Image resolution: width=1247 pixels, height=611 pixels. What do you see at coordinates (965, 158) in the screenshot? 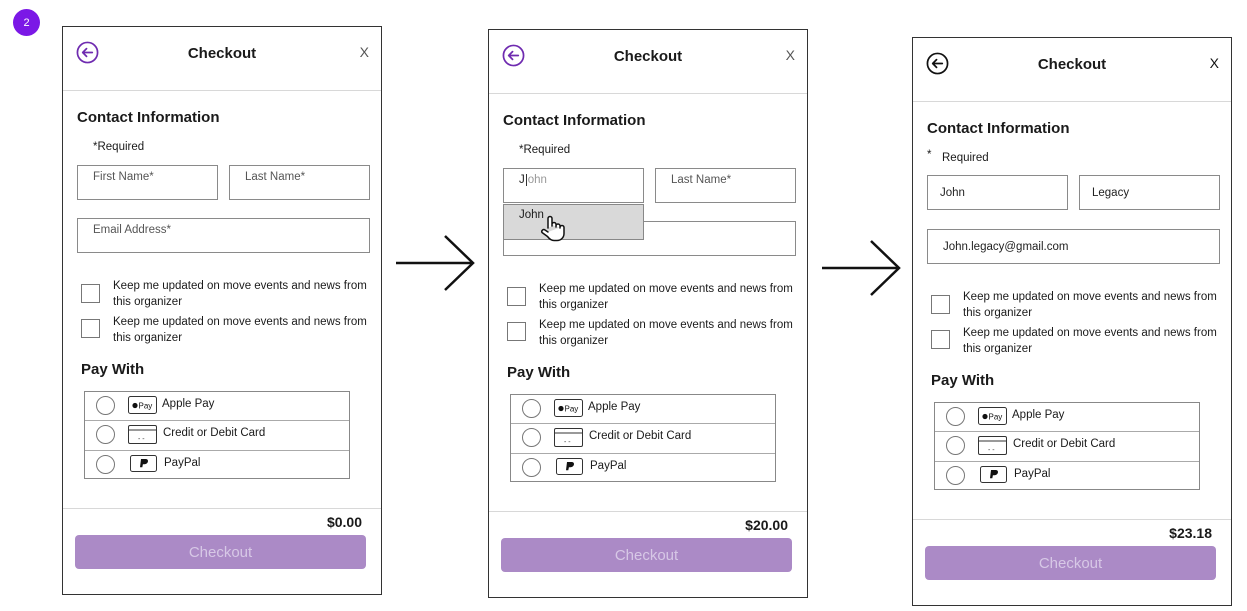
I see `required-note: Required` at bounding box center [965, 158].